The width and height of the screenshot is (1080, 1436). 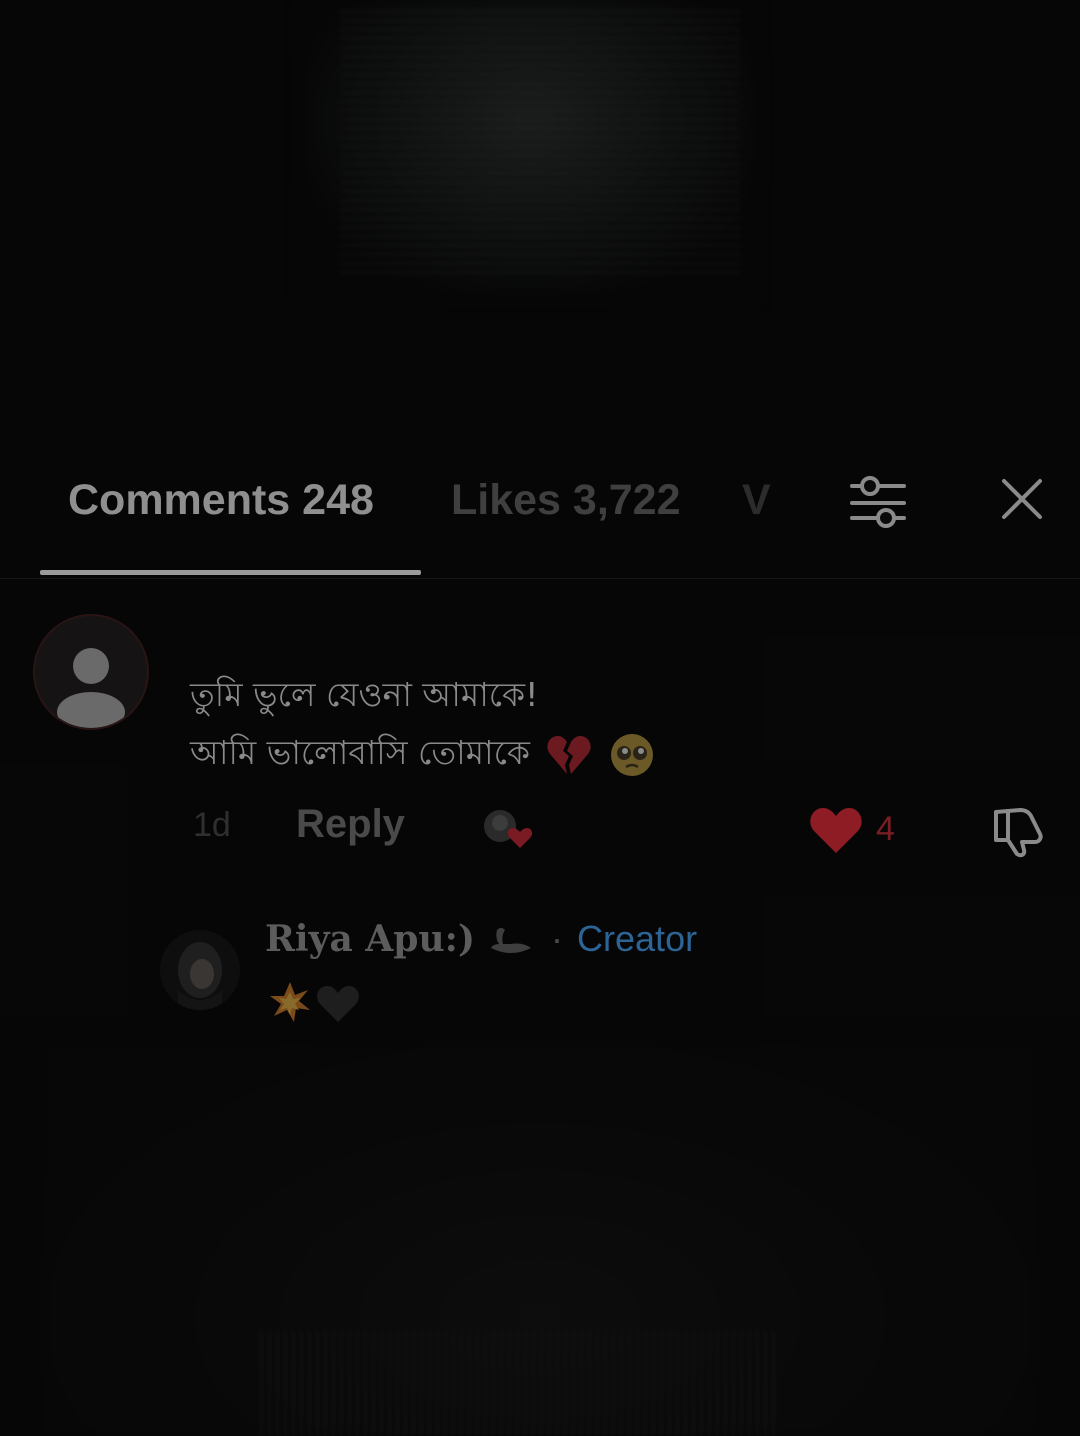 I want to click on video-background-texture, so click(x=540, y=145).